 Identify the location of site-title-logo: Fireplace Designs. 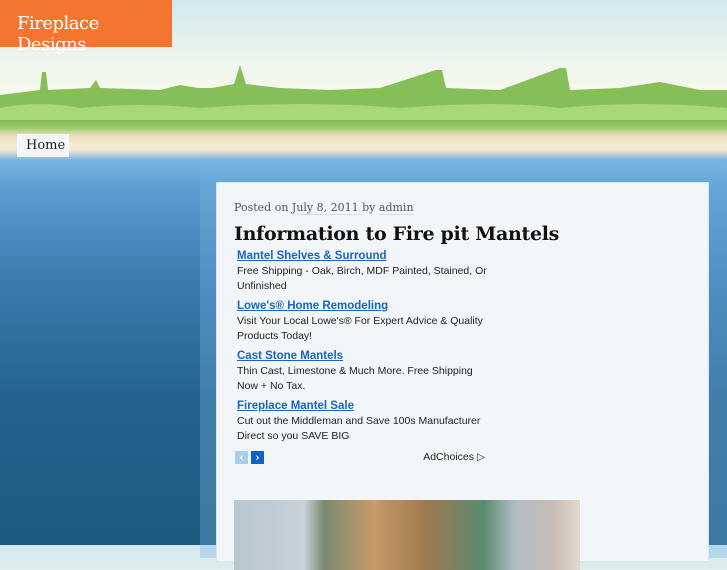
(86, 27).